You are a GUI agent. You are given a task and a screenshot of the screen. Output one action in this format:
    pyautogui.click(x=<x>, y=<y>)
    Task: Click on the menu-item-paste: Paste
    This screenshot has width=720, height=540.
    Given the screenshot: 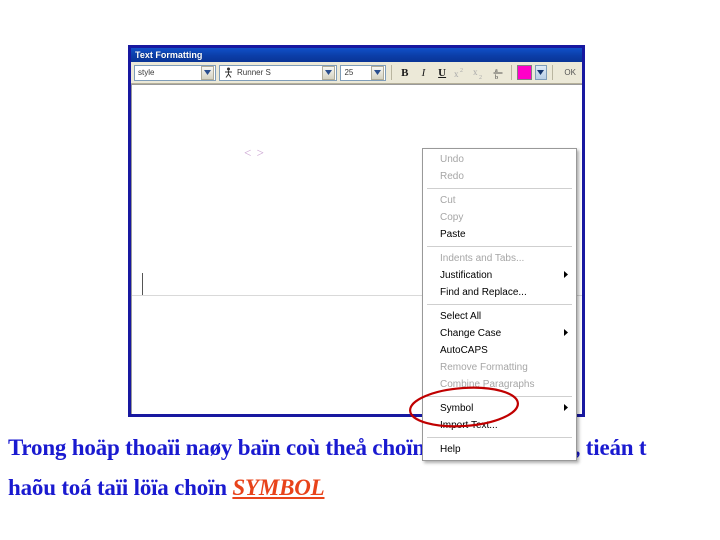 What is the action you would take?
    pyautogui.click(x=499, y=234)
    